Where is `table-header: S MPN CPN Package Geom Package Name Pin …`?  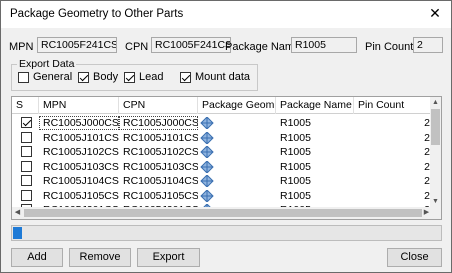
table-header: S MPN CPN Package Geom Package Name Pin … is located at coordinates (222, 105).